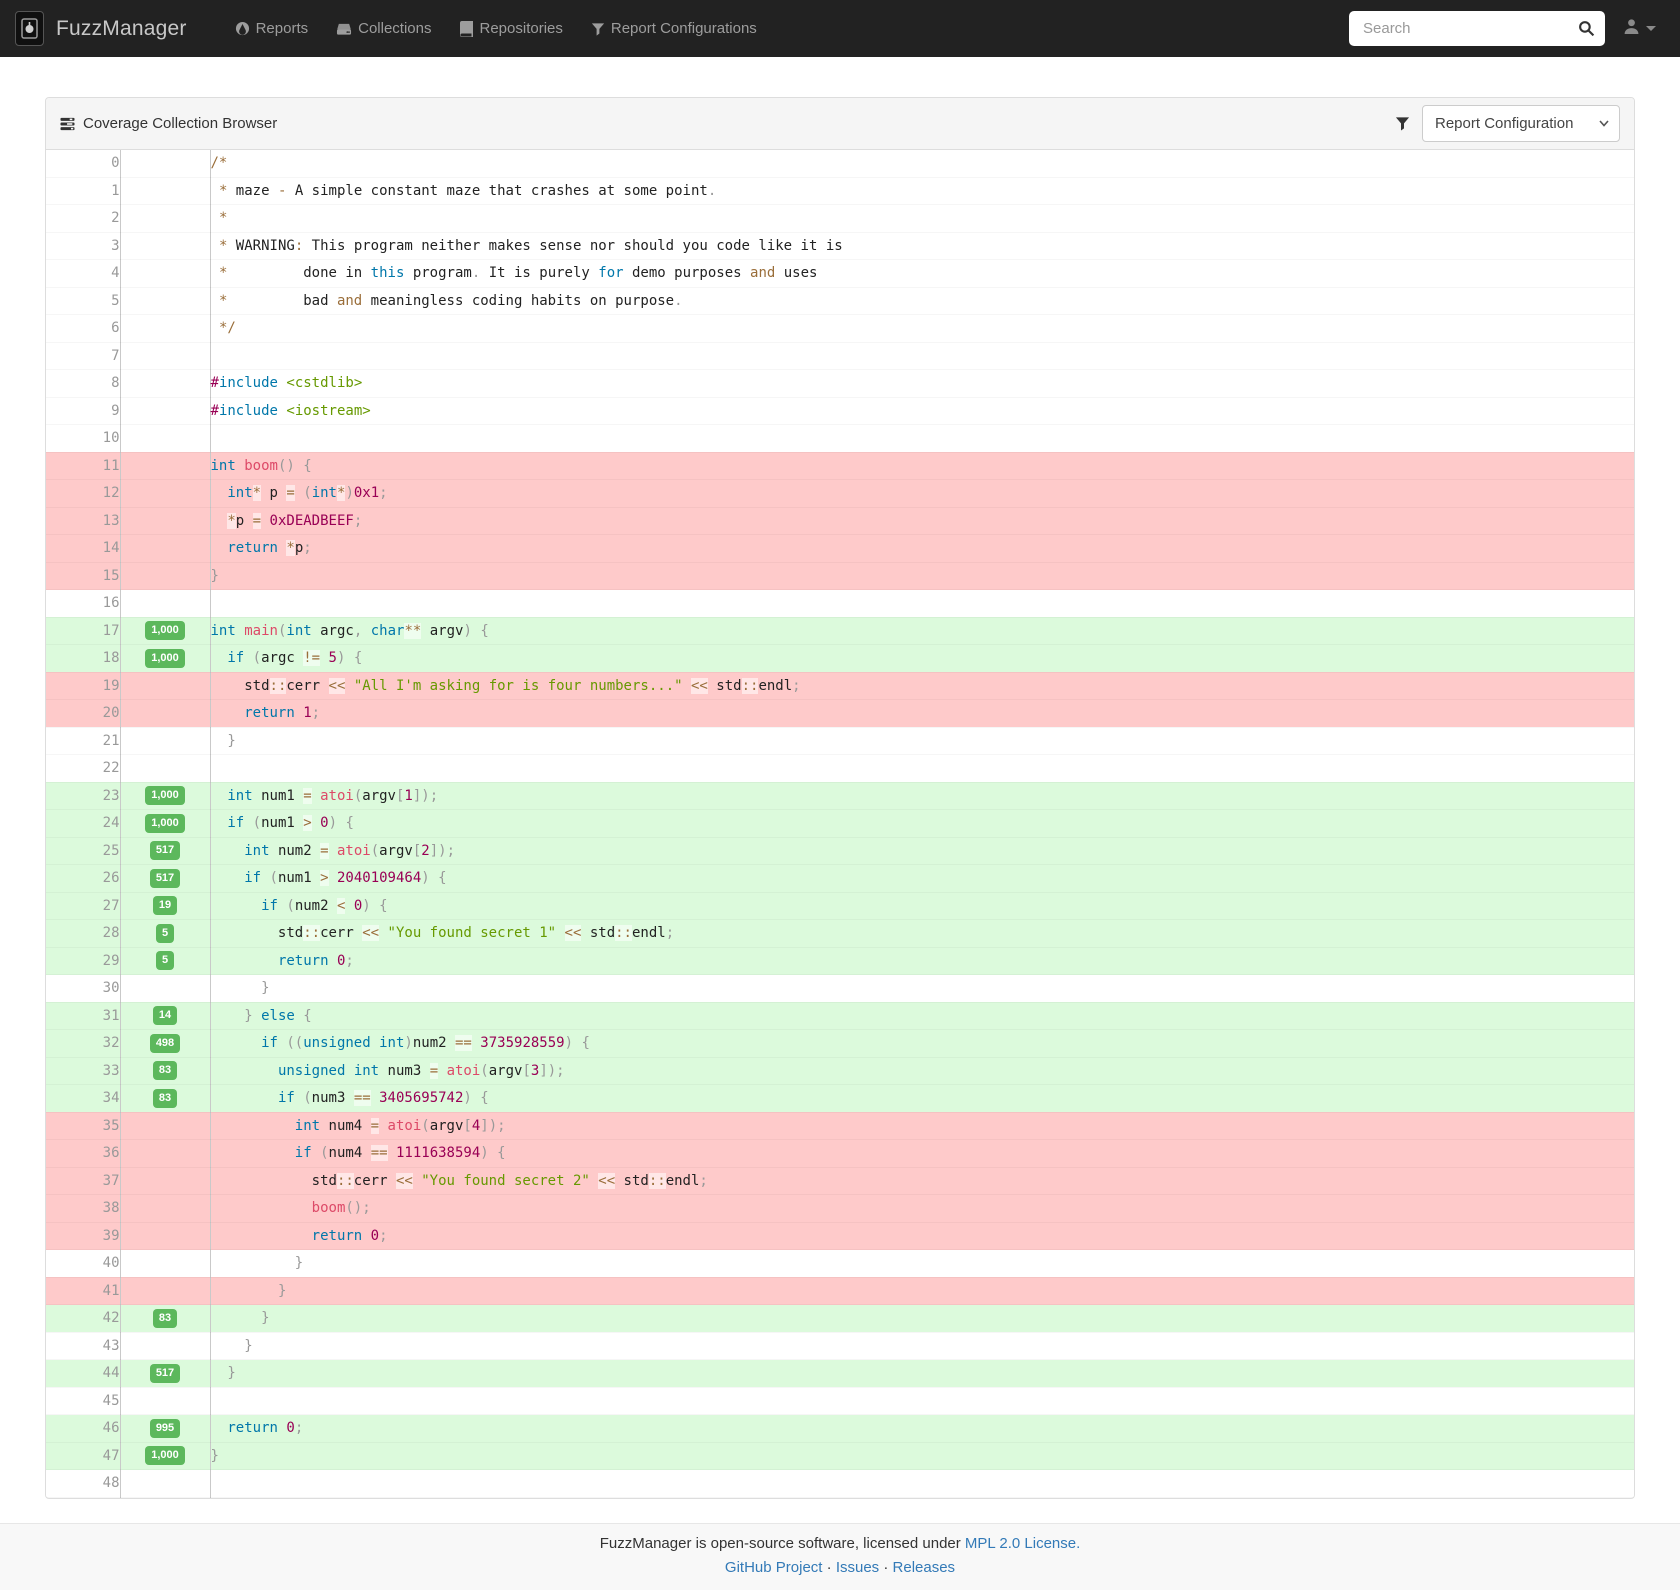 This screenshot has width=1680, height=1590. I want to click on user-icon, so click(1631, 29).